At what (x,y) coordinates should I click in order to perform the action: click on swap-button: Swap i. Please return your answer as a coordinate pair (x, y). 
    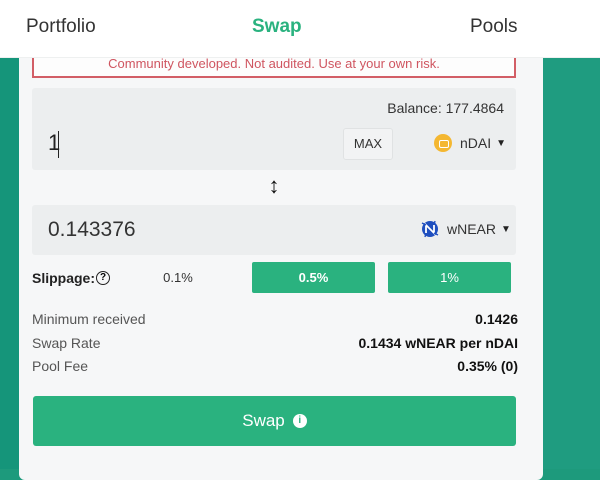
    Looking at the image, I should click on (274, 421).